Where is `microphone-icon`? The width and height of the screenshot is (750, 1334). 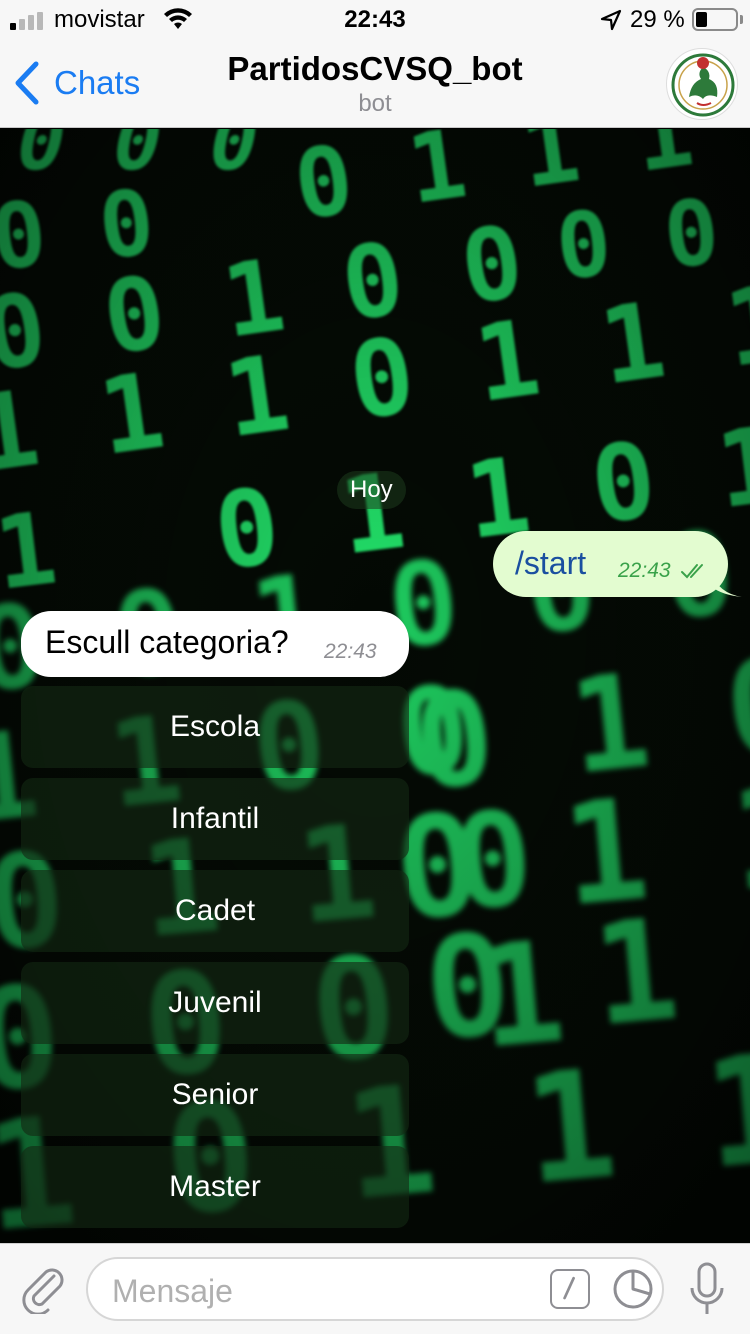 microphone-icon is located at coordinates (707, 1290).